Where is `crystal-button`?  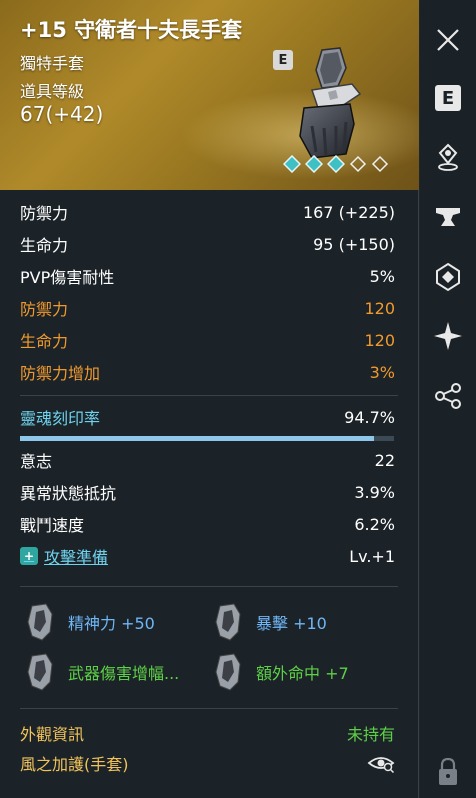 crystal-button is located at coordinates (448, 277).